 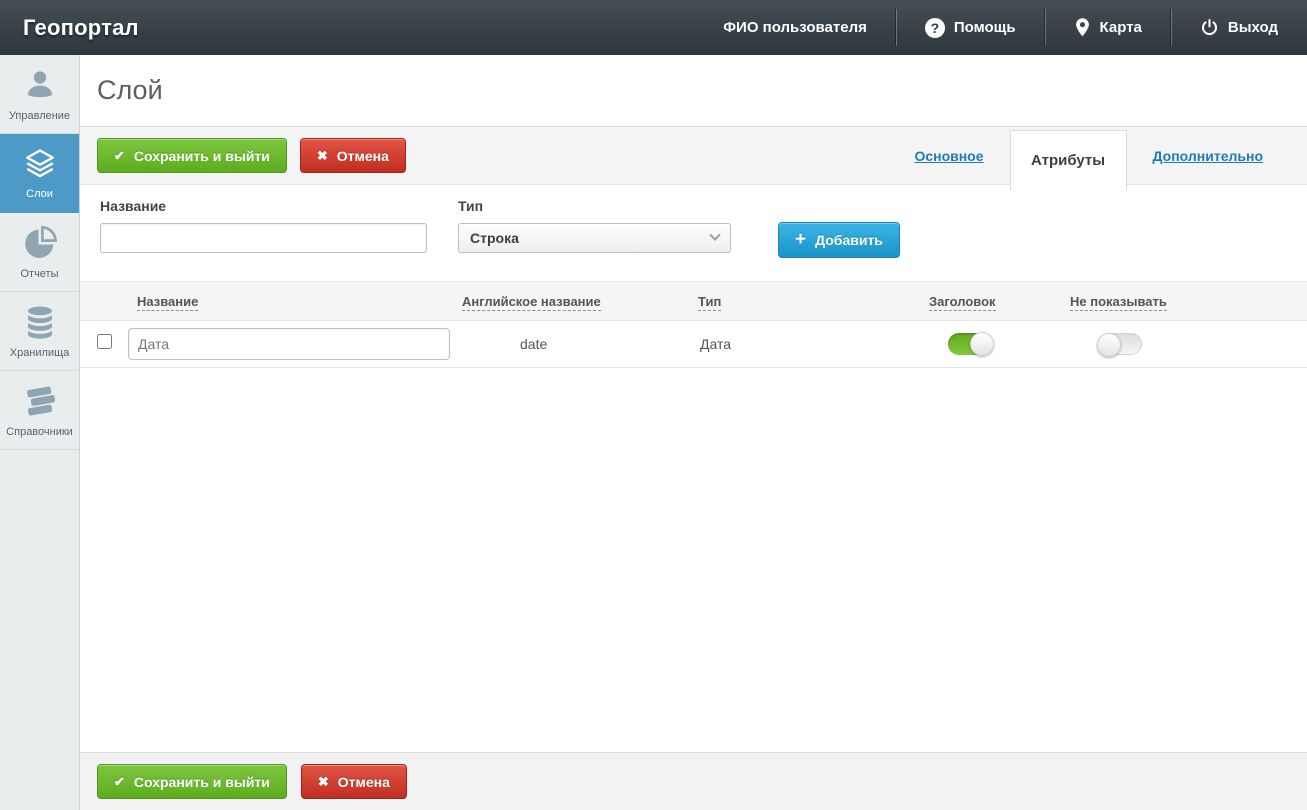 What do you see at coordinates (133, 206) in the screenshot?
I see `name-field-label: Название` at bounding box center [133, 206].